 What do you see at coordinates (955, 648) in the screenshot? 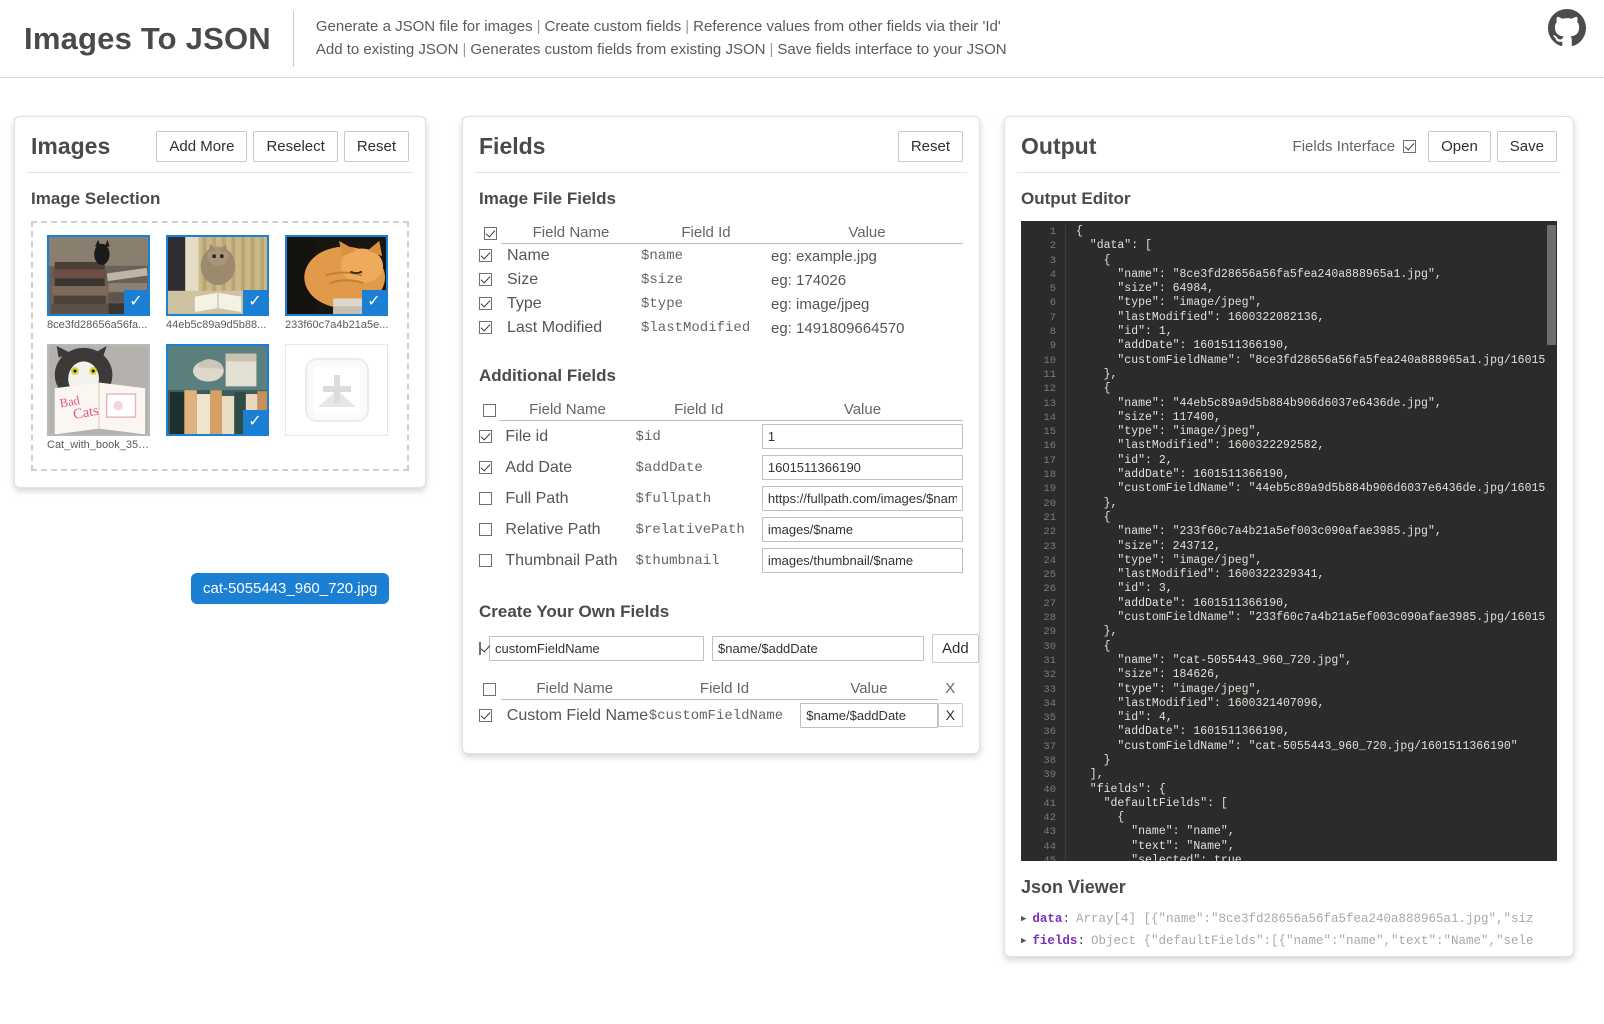
I see `add-custom-field-button: Add` at bounding box center [955, 648].